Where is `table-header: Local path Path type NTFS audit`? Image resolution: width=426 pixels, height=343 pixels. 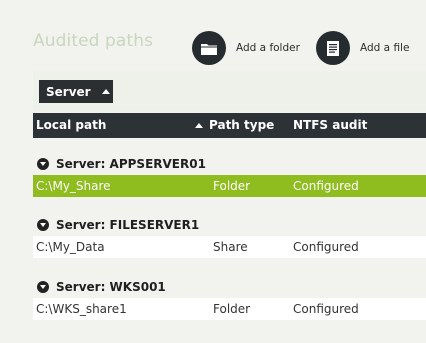 table-header: Local path Path type NTFS audit is located at coordinates (229, 125).